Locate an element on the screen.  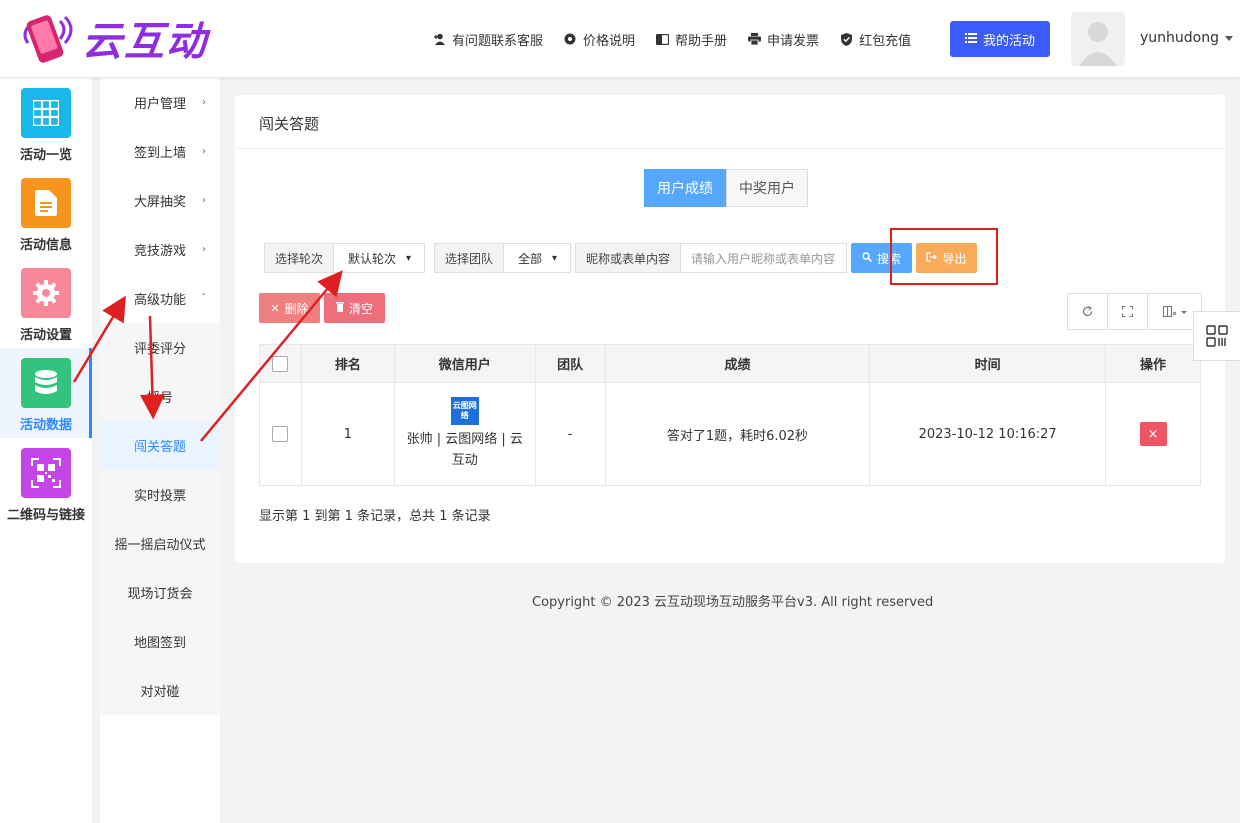
chevron-down-icon: ˇ is located at coordinates (203, 298).